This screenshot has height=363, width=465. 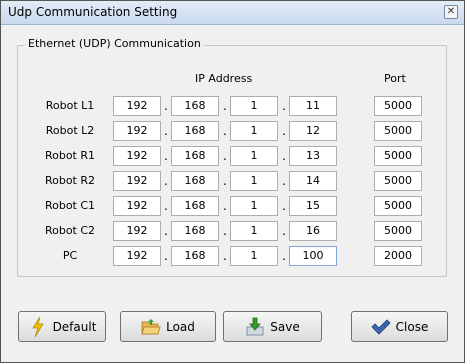 I want to click on save-button-label: Save, so click(x=285, y=326).